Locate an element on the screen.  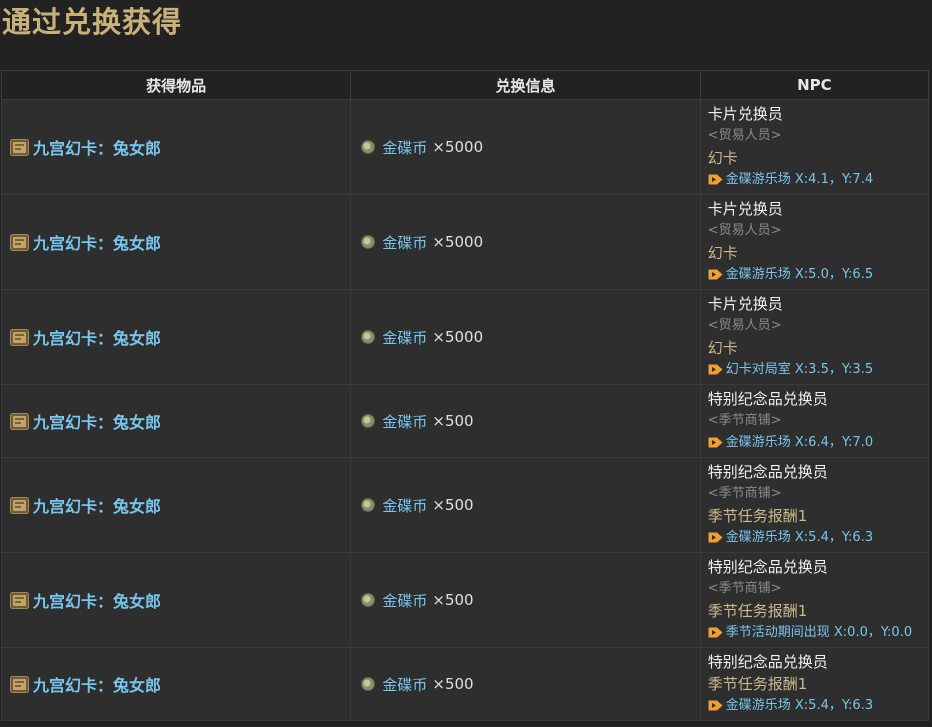
npc-cell: 卡片兑换员 <贸易人员> 幻卡 金碟游乐场 X:4.1，Y:7.4 is located at coordinates (814, 147).